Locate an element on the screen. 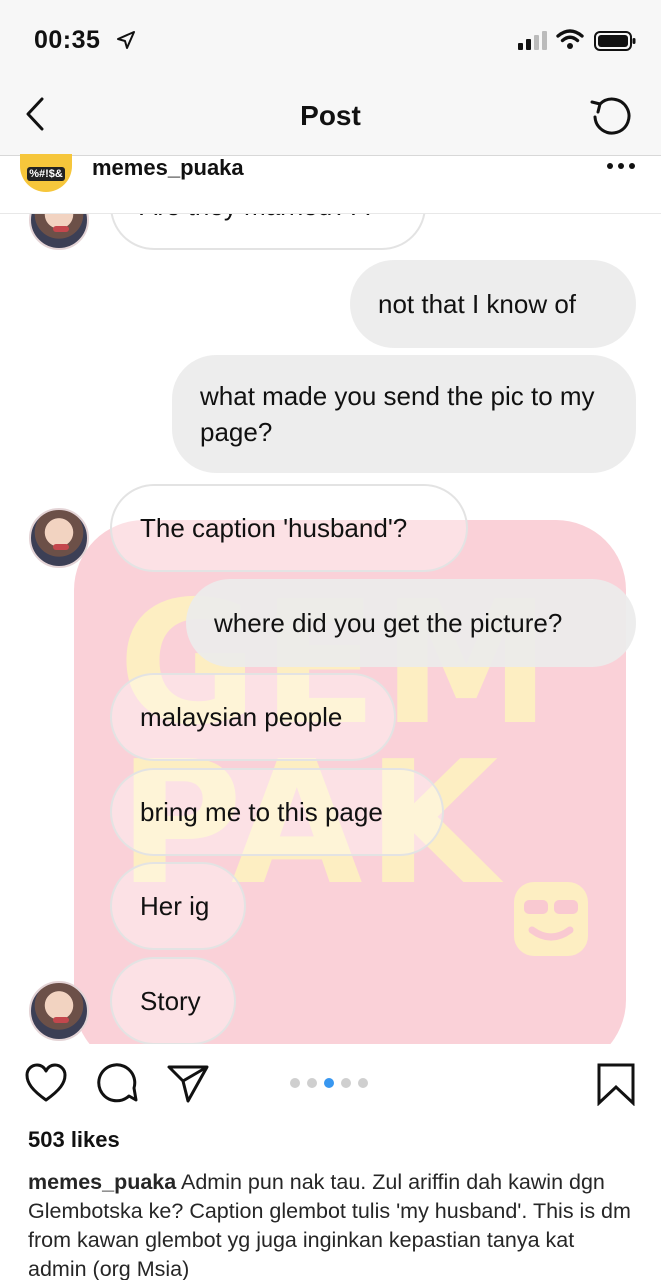  message-bubble: Her ig is located at coordinates (178, 906).